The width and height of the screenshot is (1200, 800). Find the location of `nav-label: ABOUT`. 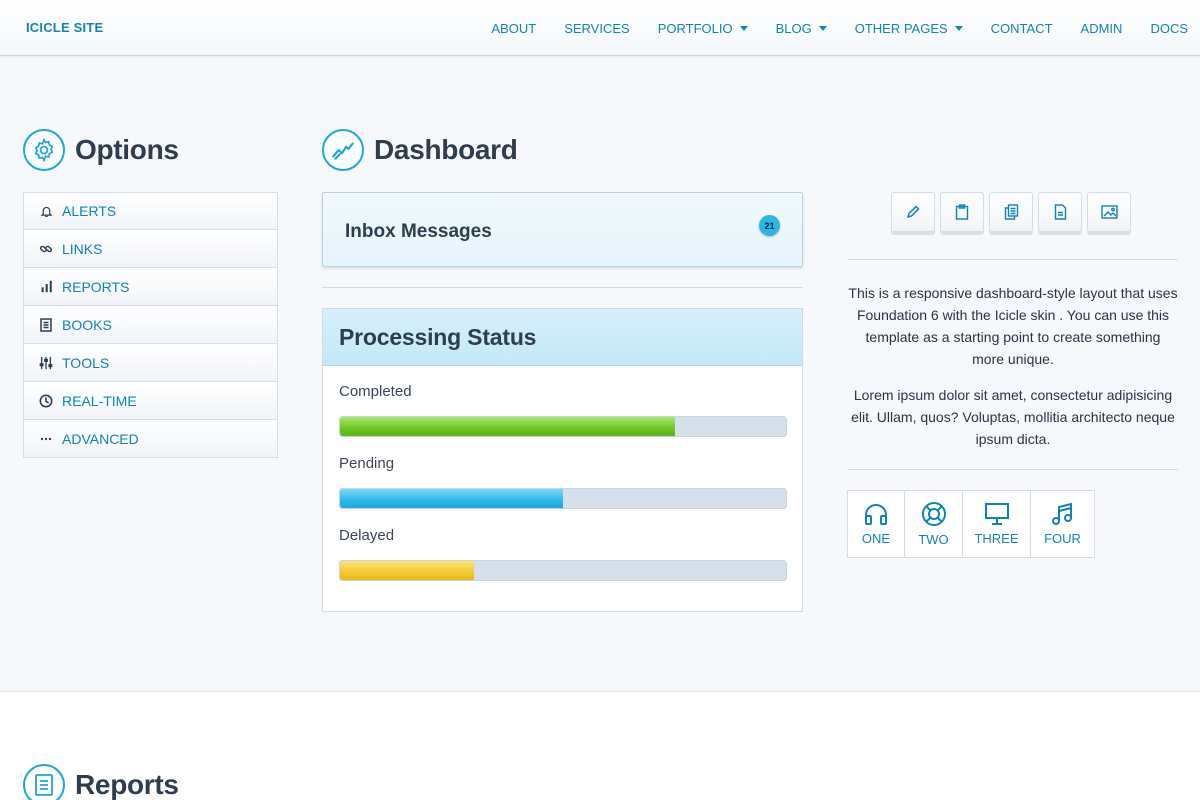

nav-label: ABOUT is located at coordinates (514, 28).